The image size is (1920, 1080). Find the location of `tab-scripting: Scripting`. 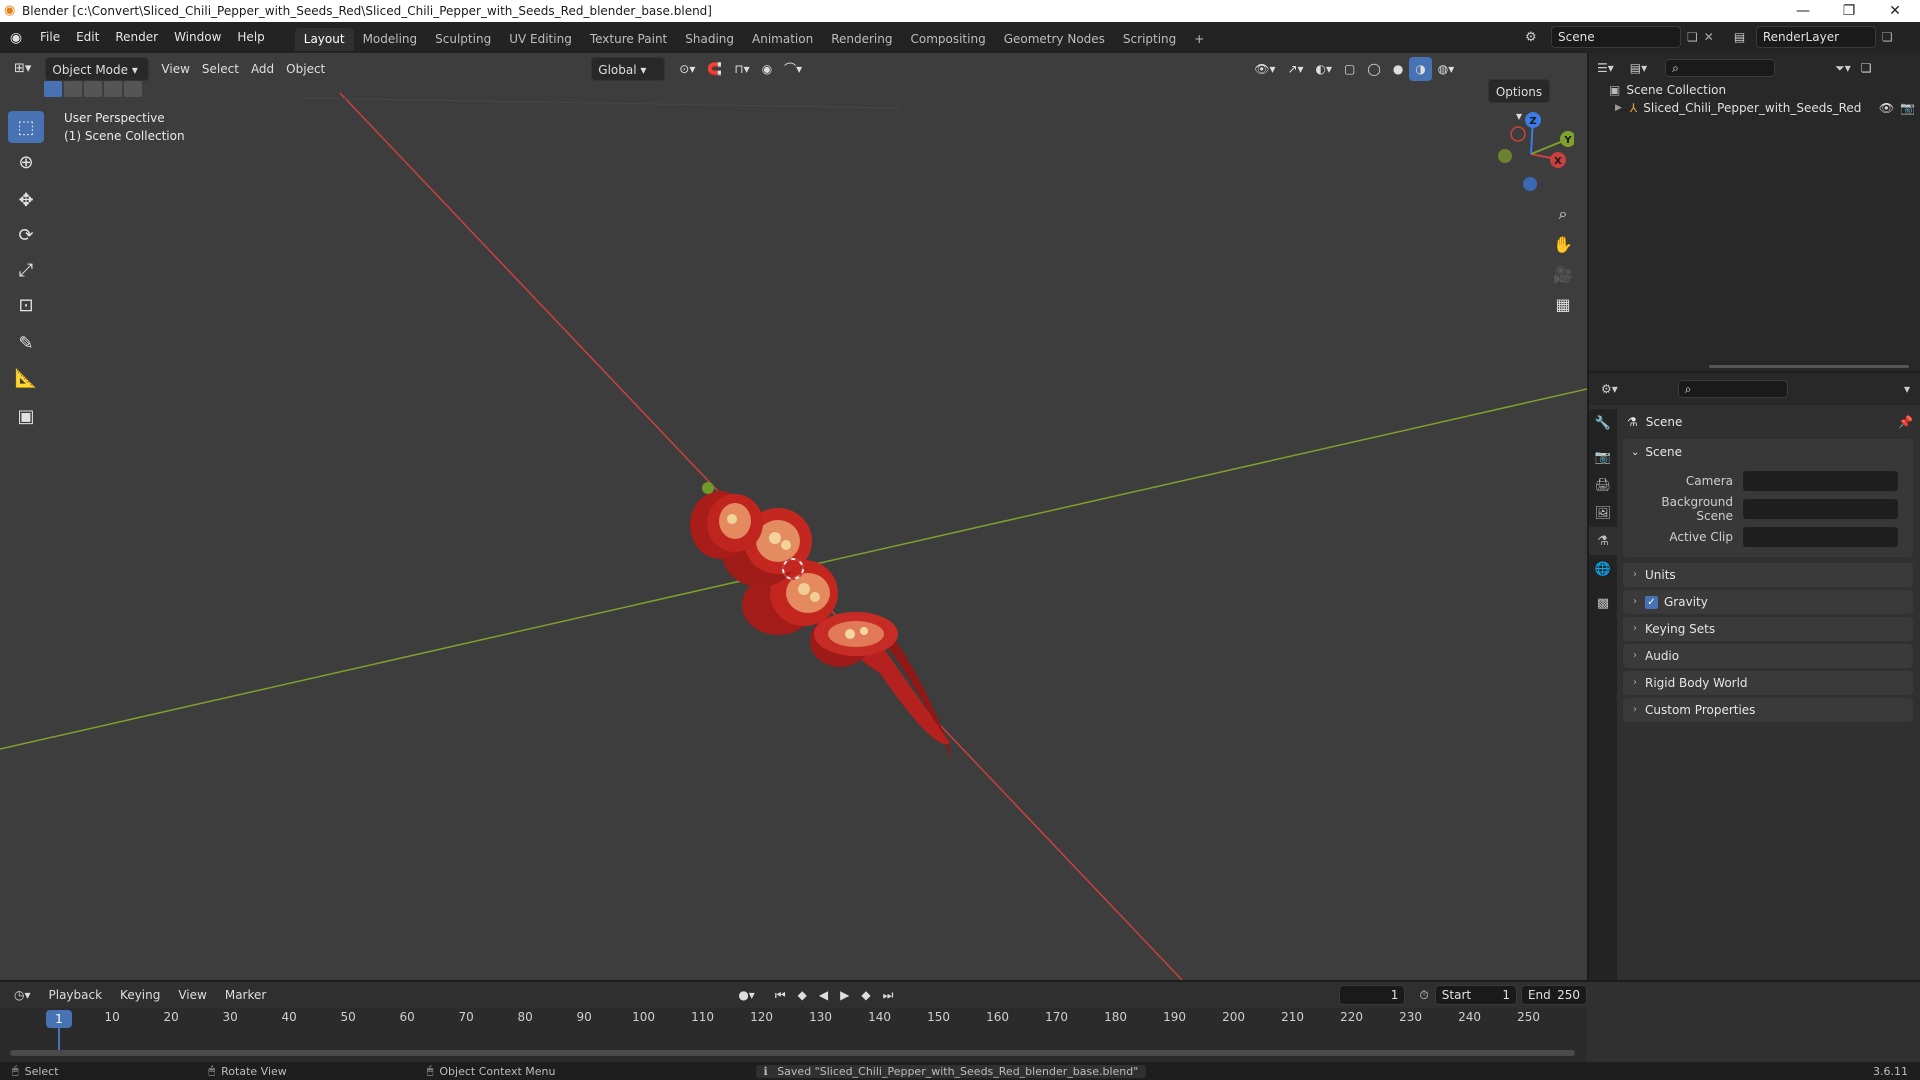

tab-scripting: Scripting is located at coordinates (1149, 39).